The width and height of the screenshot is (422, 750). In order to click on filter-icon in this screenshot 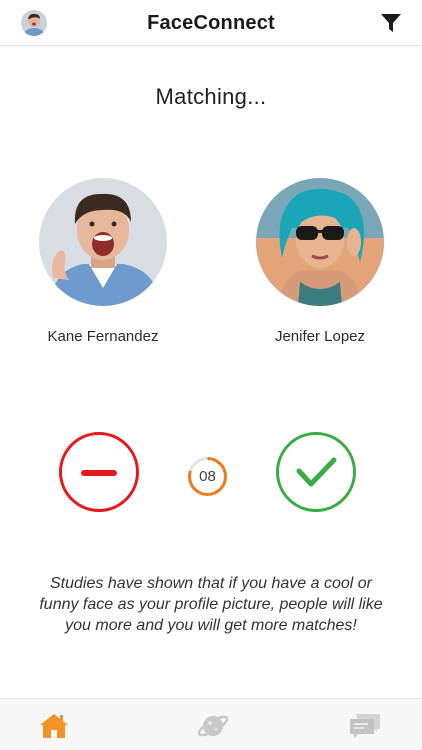, I will do `click(391, 23)`.